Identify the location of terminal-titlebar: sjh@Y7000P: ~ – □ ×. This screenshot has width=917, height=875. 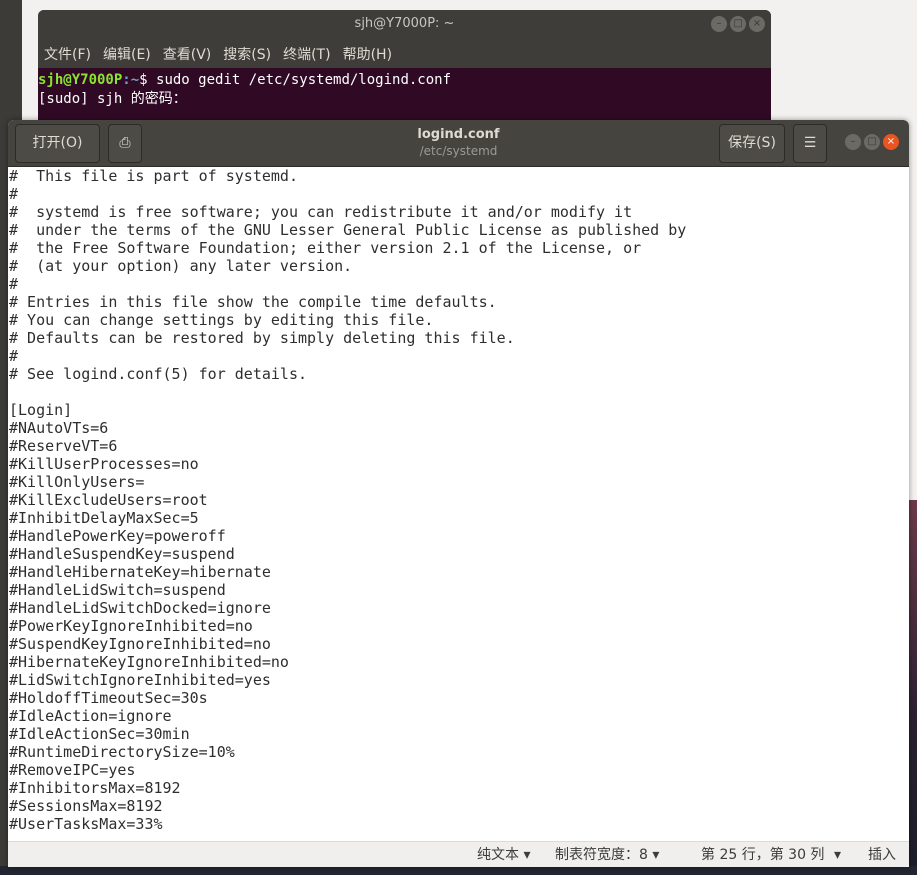
(404, 25).